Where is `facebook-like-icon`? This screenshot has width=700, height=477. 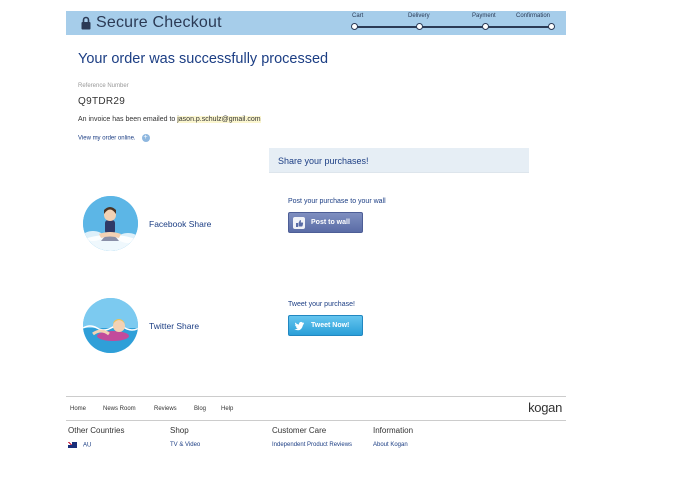
facebook-like-icon is located at coordinates (299, 223).